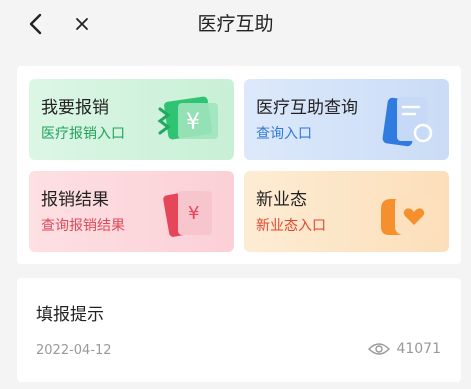 This screenshot has width=471, height=389. What do you see at coordinates (74, 350) in the screenshot?
I see `notice-date: 2022-04-12` at bounding box center [74, 350].